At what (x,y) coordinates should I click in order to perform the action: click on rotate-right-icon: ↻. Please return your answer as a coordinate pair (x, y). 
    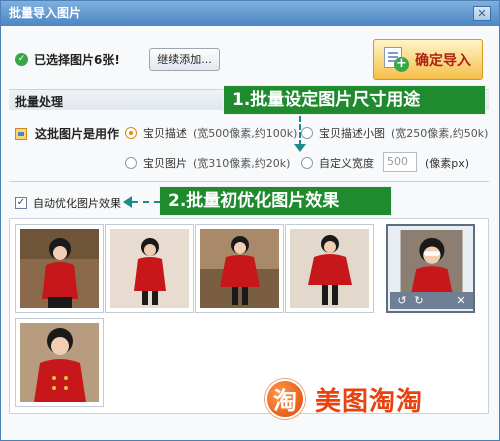
    Looking at the image, I should click on (419, 300).